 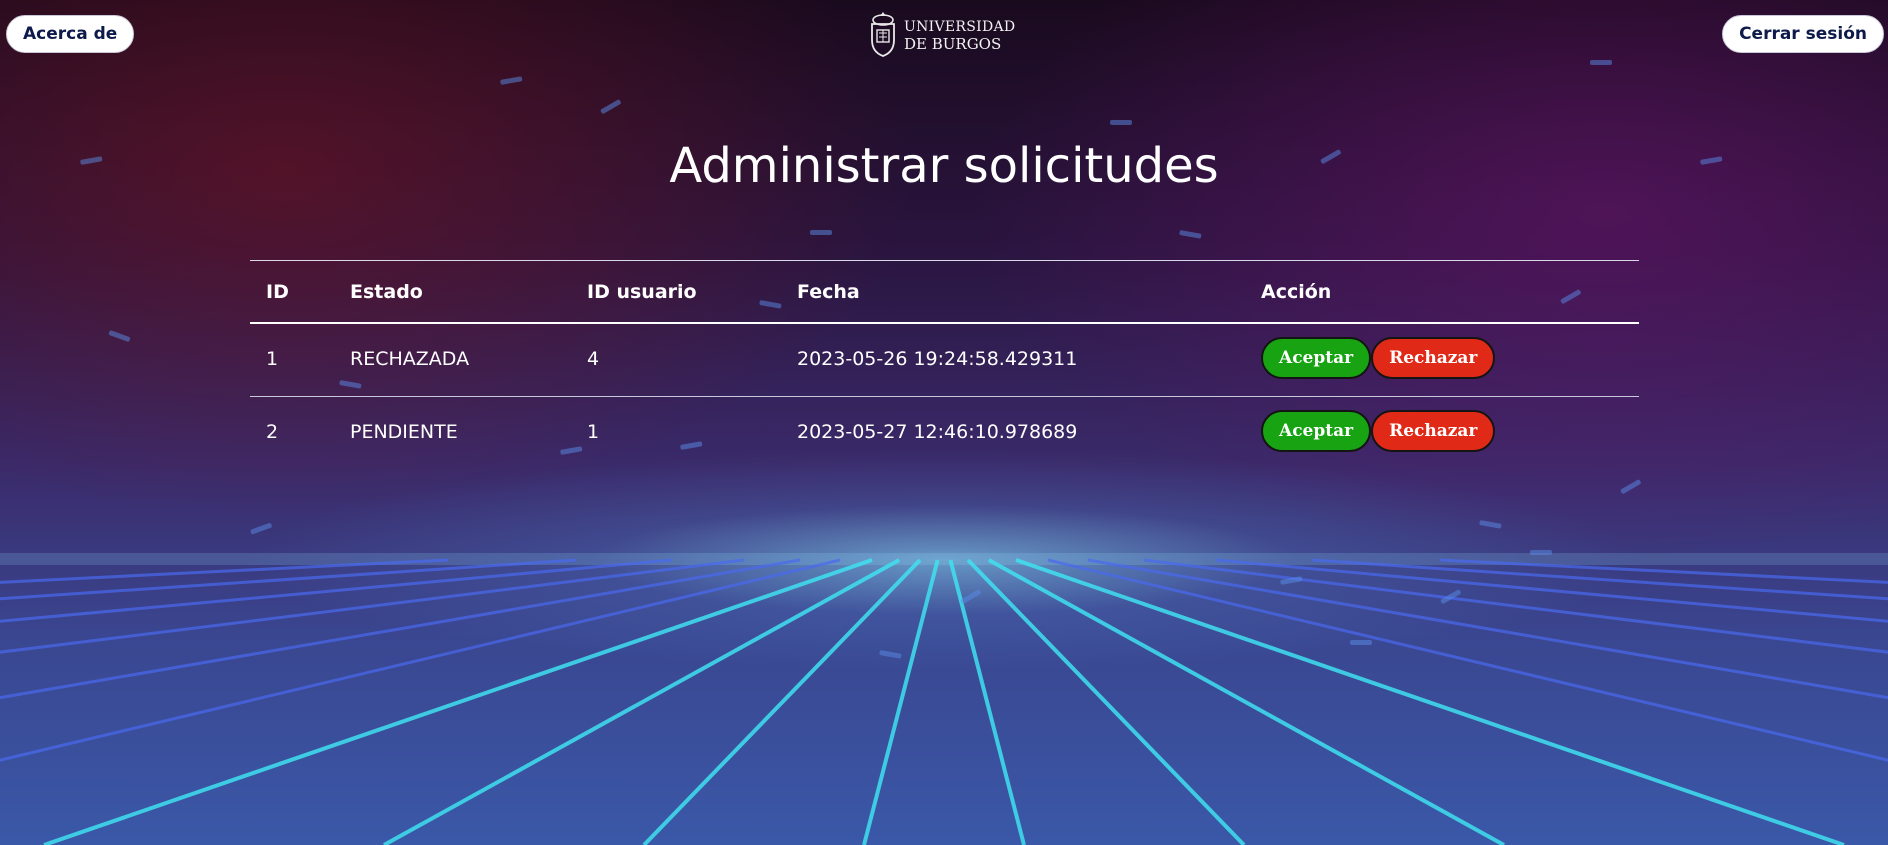 What do you see at coordinates (960, 27) in the screenshot?
I see `logo-line1: UNIVERSIDAD` at bounding box center [960, 27].